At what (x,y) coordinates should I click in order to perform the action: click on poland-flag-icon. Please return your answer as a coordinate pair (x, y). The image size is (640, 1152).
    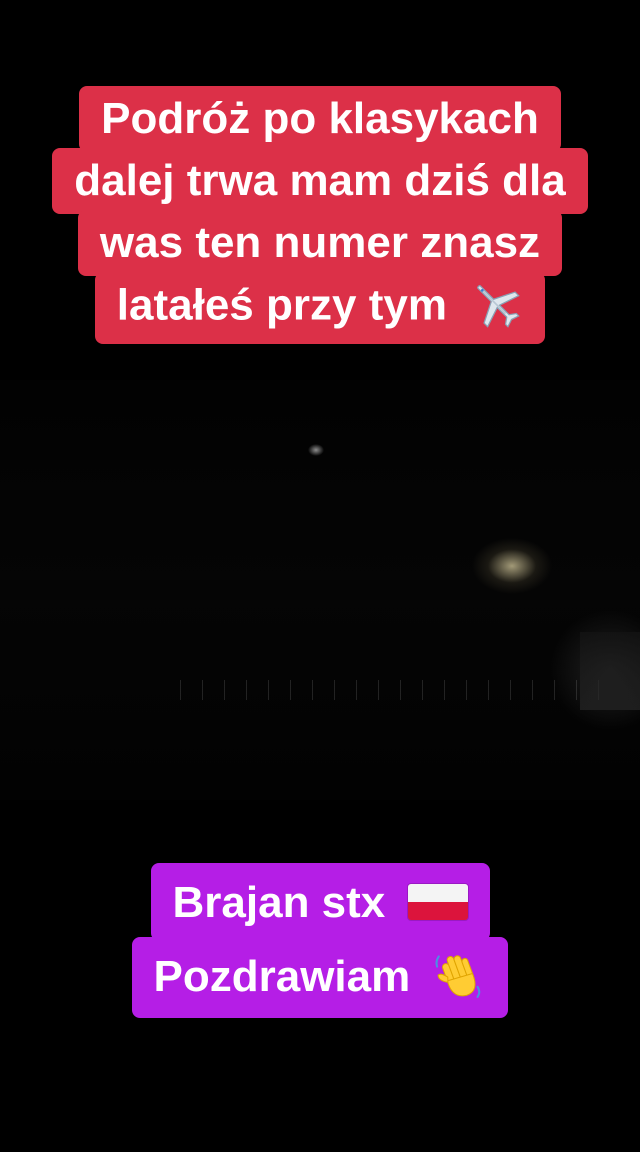
    Looking at the image, I should click on (437, 902).